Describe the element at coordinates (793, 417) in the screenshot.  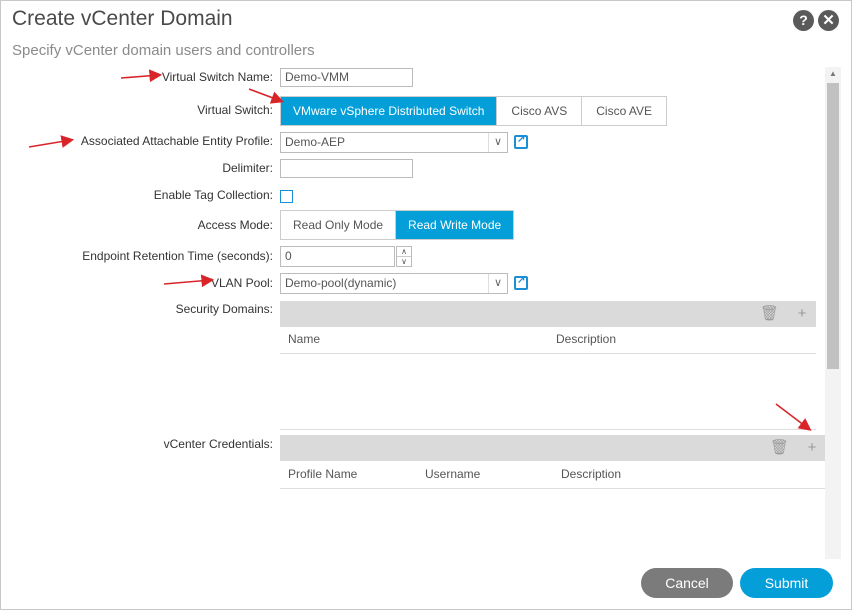
I see `annotation-arrow-add-credential` at that location.